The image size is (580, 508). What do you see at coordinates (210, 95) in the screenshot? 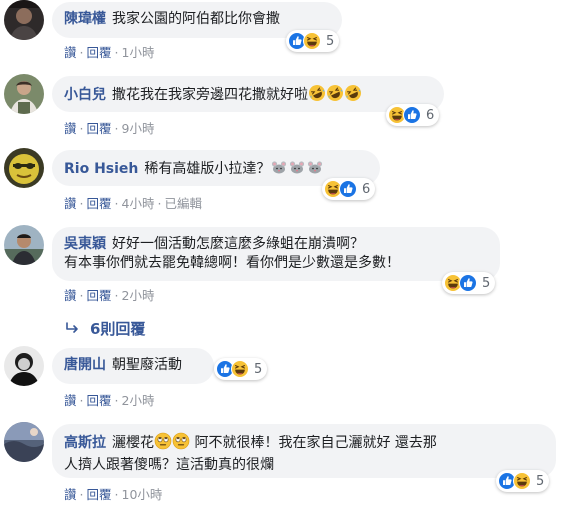
I see `comment-text: 撒花我在我家旁邊四花撒就好啦` at bounding box center [210, 95].